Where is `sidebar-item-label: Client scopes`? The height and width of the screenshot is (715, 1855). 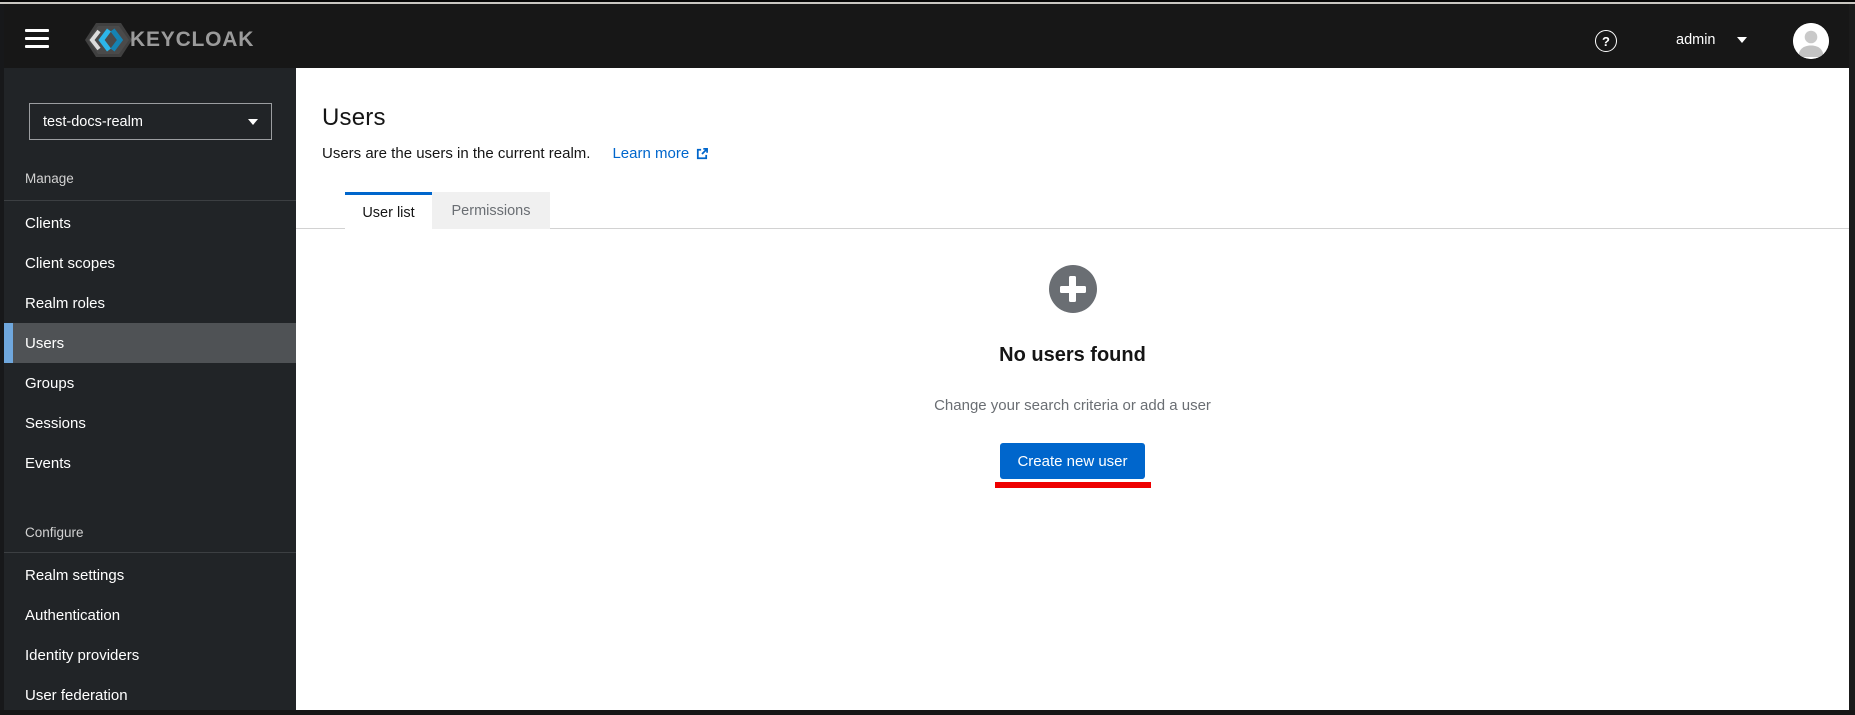
sidebar-item-label: Client scopes is located at coordinates (70, 263).